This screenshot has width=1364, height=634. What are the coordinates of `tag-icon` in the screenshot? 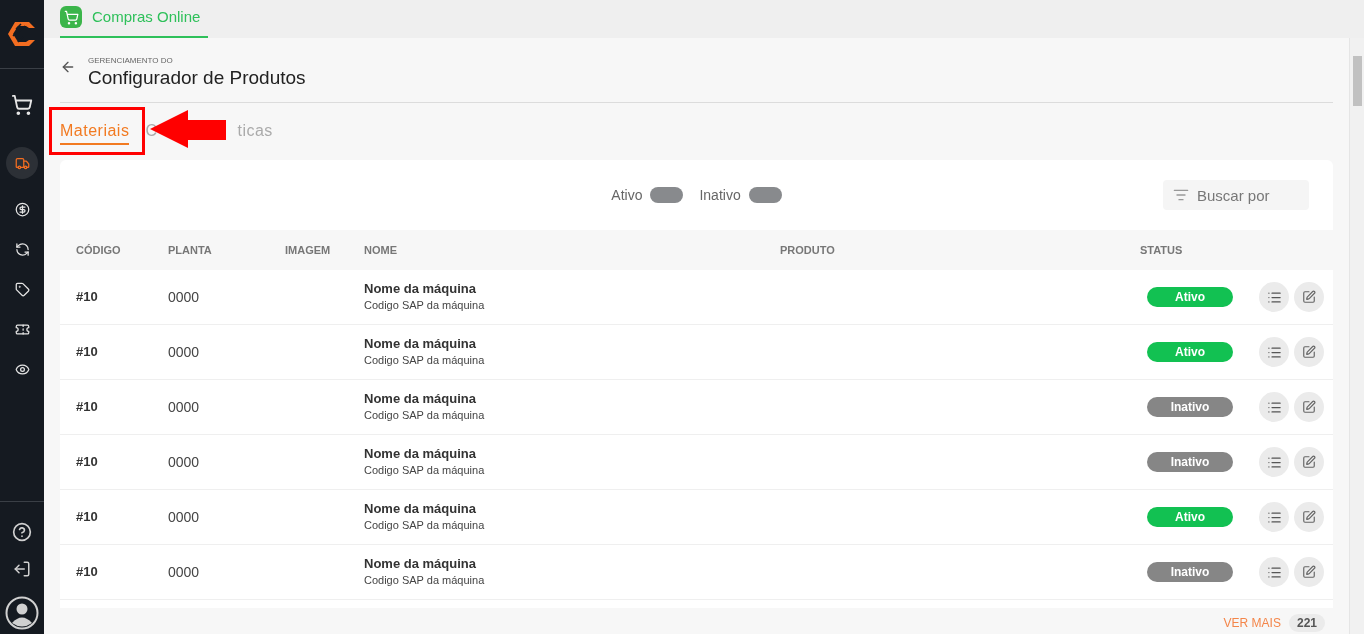 It's located at (22, 289).